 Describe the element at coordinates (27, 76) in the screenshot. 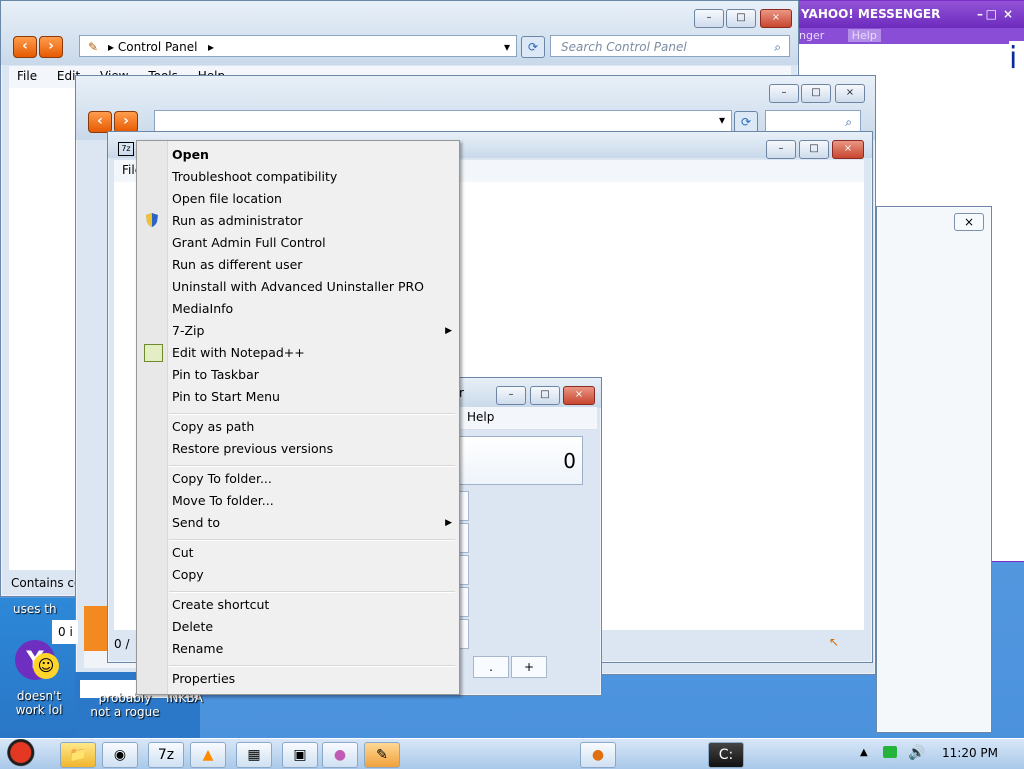

I see `menu-file: File` at that location.